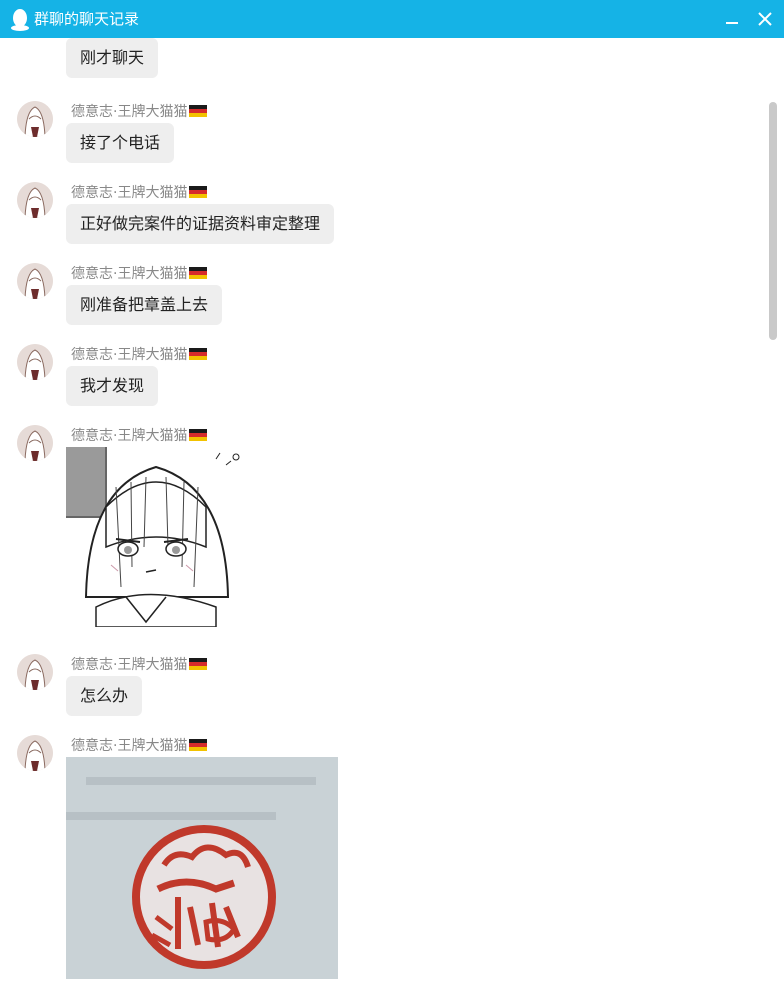  What do you see at coordinates (202, 868) in the screenshot?
I see `seal-stamp-photo` at bounding box center [202, 868].